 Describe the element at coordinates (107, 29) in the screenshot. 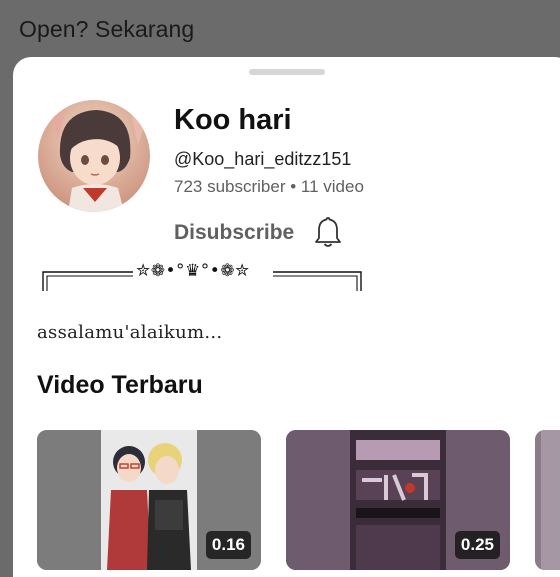

I see `open-prompt: Open? Sekarang` at that location.